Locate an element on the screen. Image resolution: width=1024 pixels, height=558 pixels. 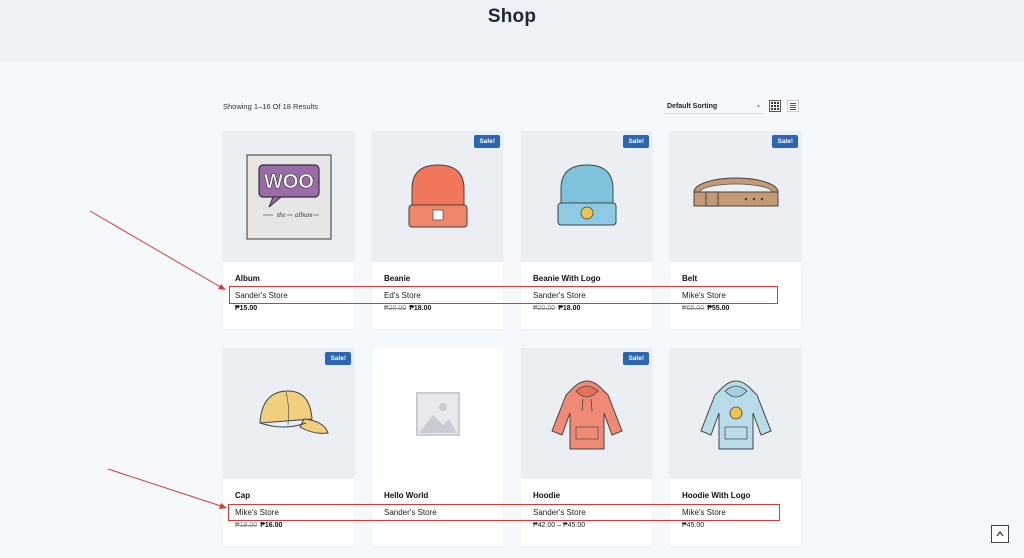
back-to-top-button is located at coordinates (1000, 534).